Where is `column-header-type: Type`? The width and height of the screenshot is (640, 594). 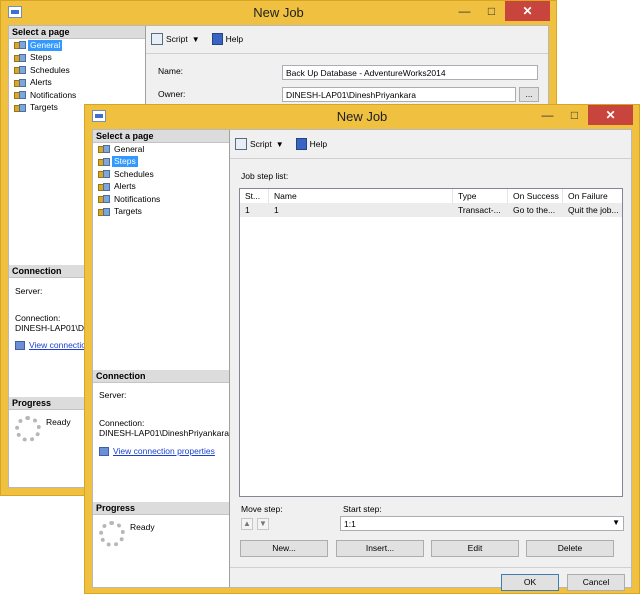 column-header-type: Type is located at coordinates (483, 196).